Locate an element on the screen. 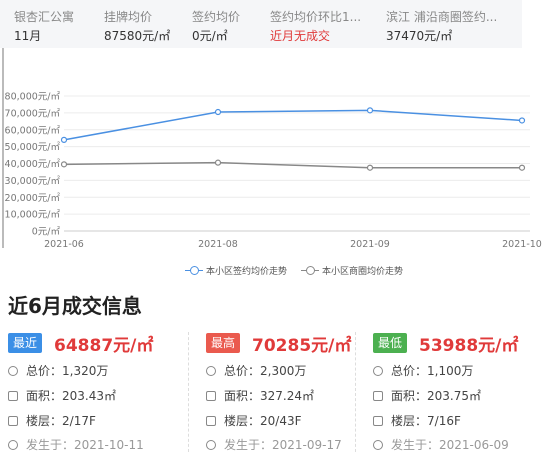 Image resolution: width=557 pixels, height=457 pixels. deal-area: 面积： 327.24㎡ is located at coordinates (260, 395).